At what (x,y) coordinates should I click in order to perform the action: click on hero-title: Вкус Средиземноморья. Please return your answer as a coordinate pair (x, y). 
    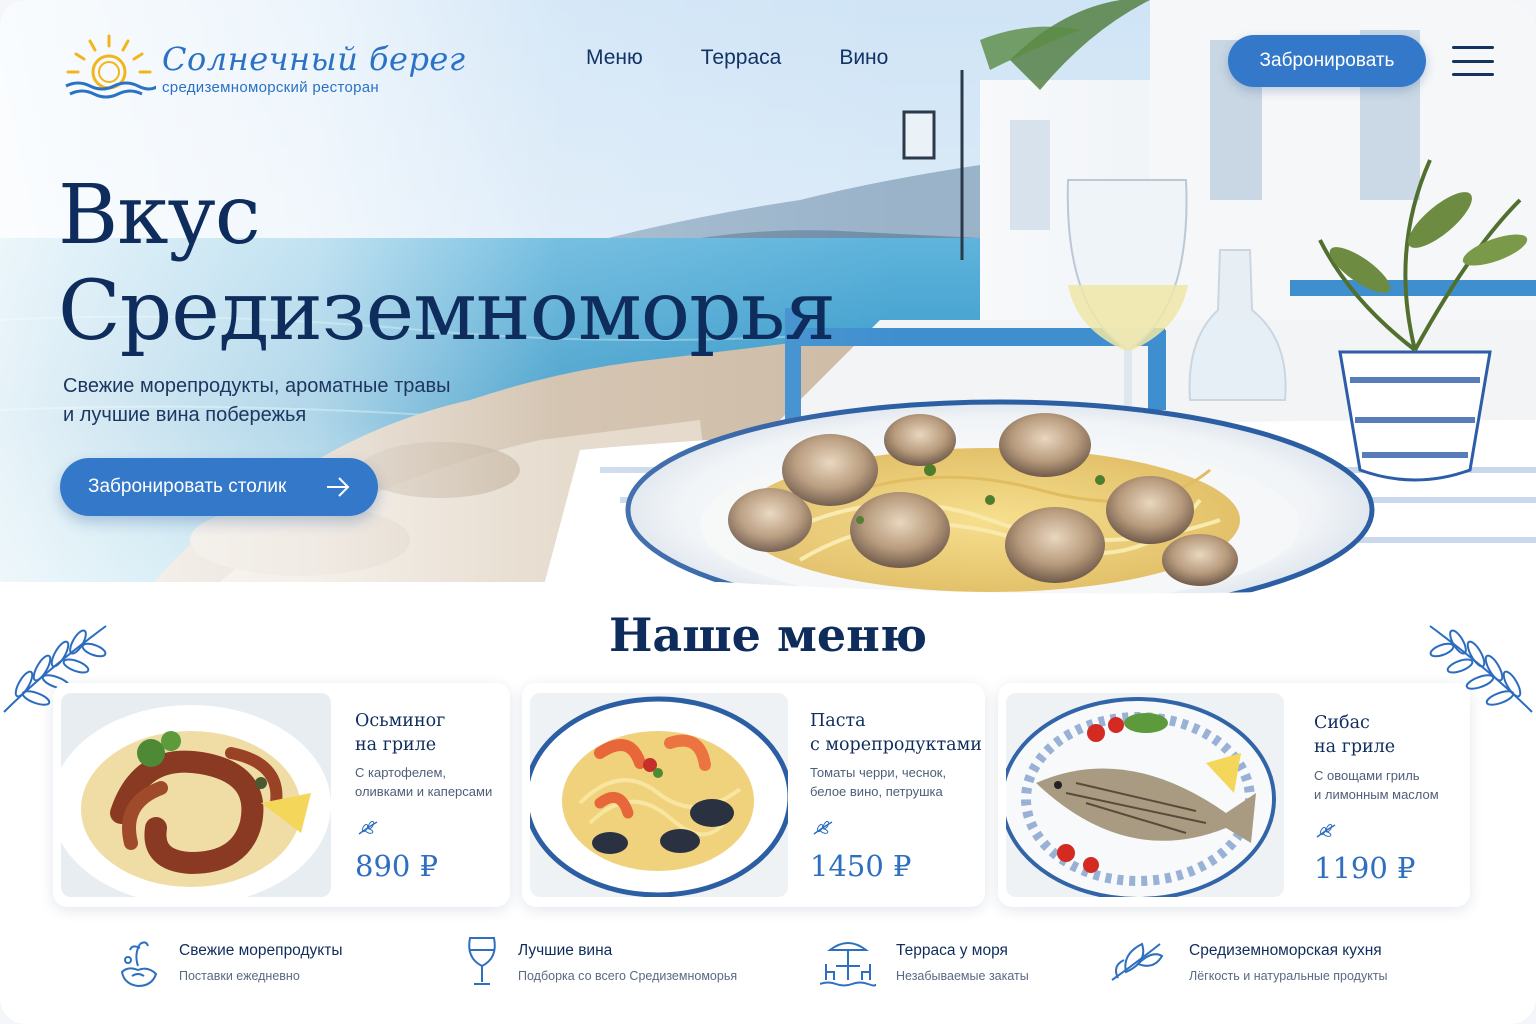
    Looking at the image, I should click on (447, 264).